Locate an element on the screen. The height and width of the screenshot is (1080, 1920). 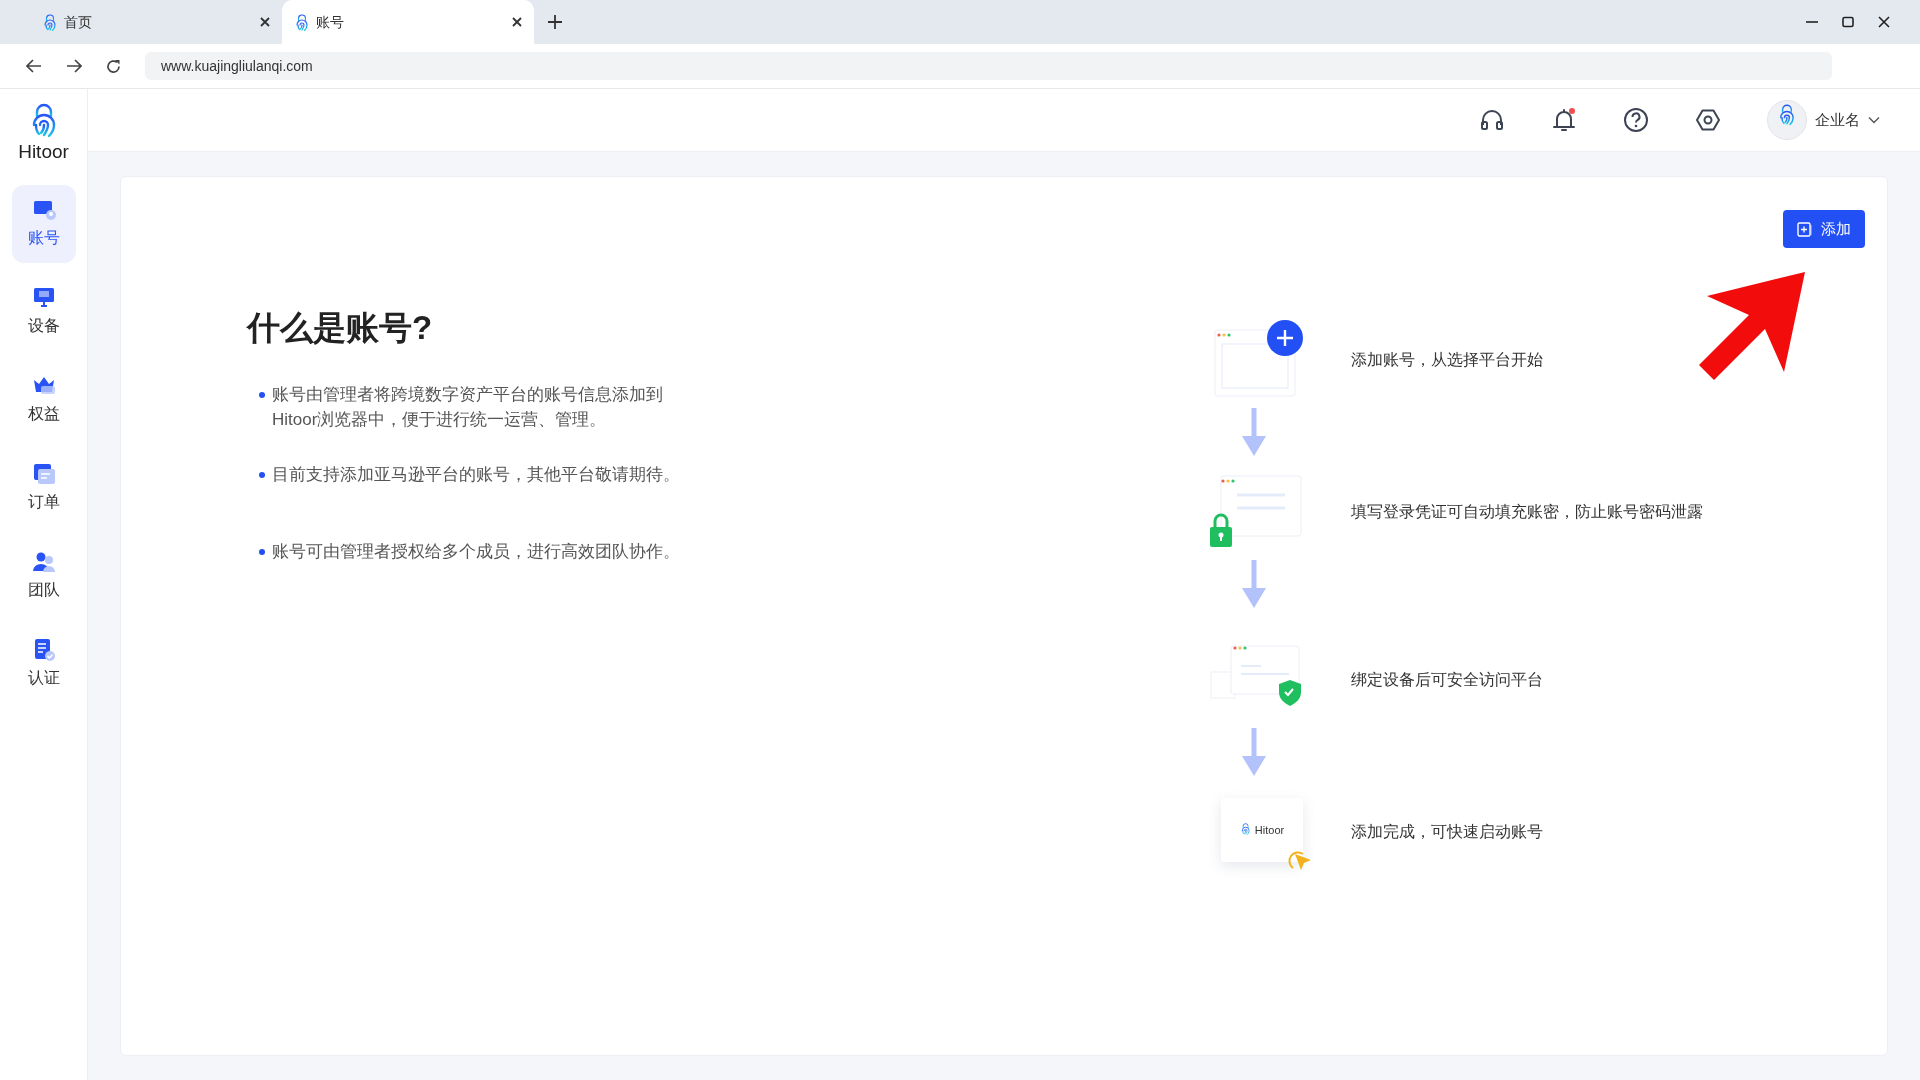
sidebar-item: 认证 is located at coordinates (43, 664).